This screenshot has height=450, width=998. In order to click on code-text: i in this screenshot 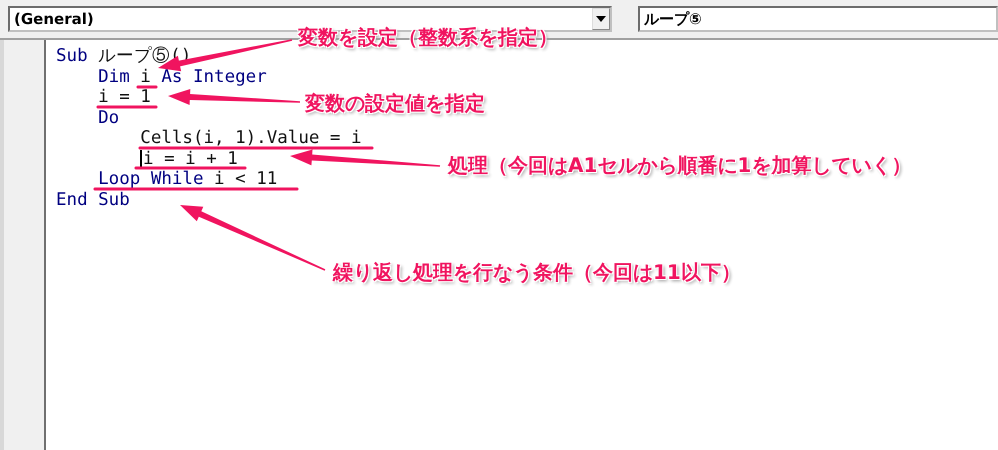, I will do `click(146, 76)`.